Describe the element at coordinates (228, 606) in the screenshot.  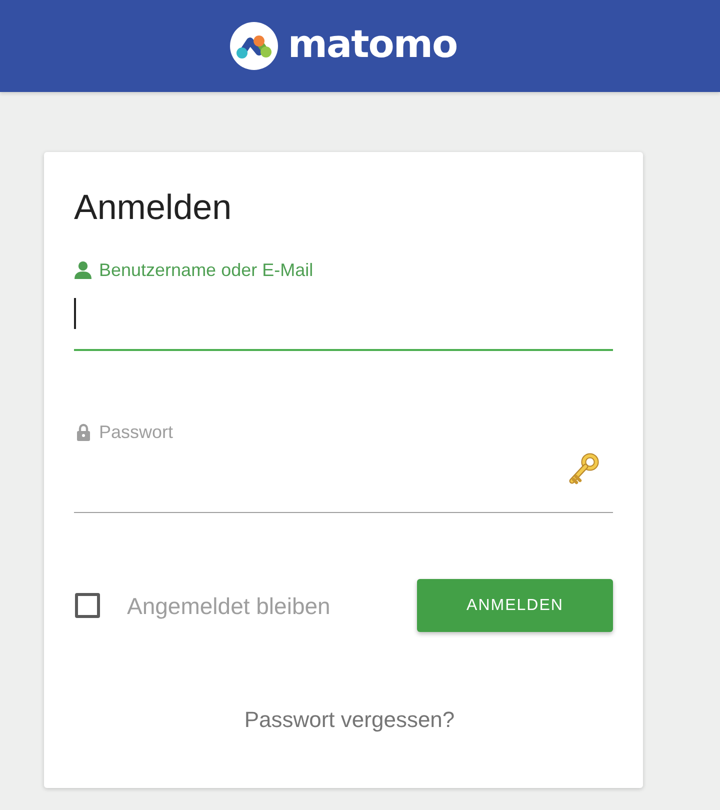
I see `checkbox-label: Angemeldet bleiben` at that location.